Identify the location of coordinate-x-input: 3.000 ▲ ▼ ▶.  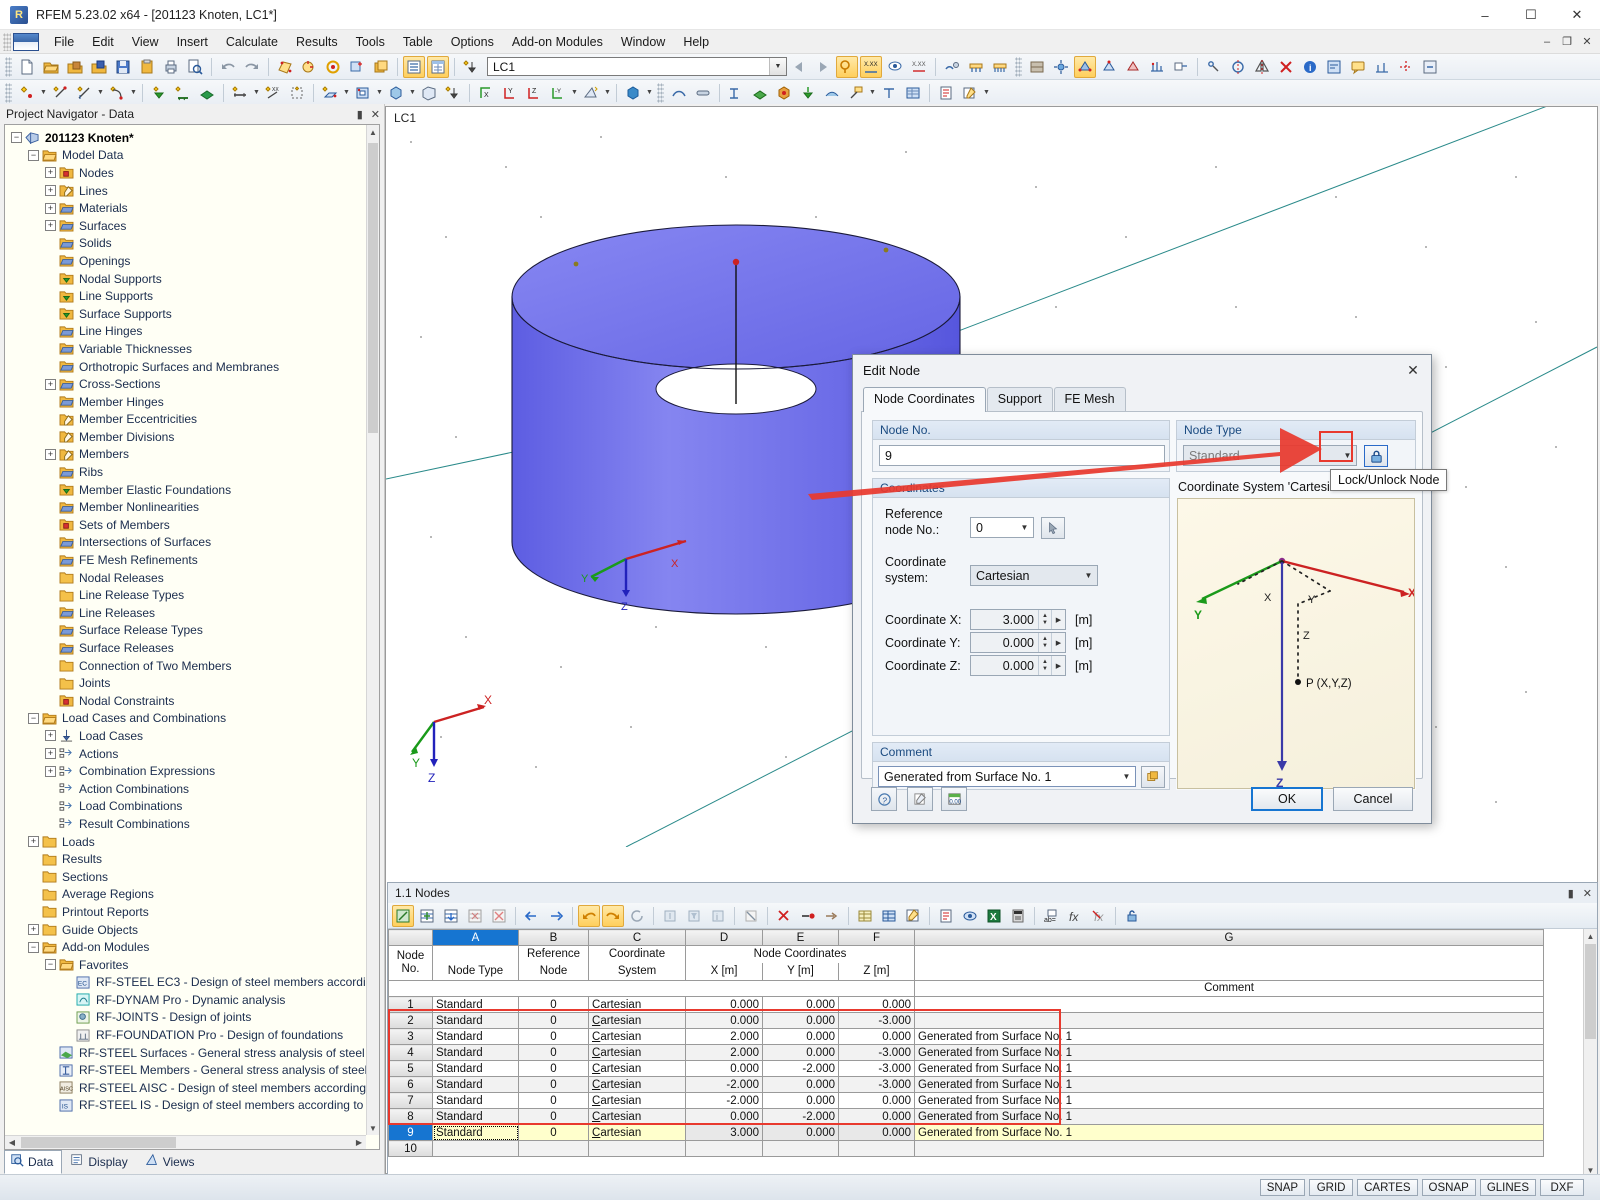
(1018, 619).